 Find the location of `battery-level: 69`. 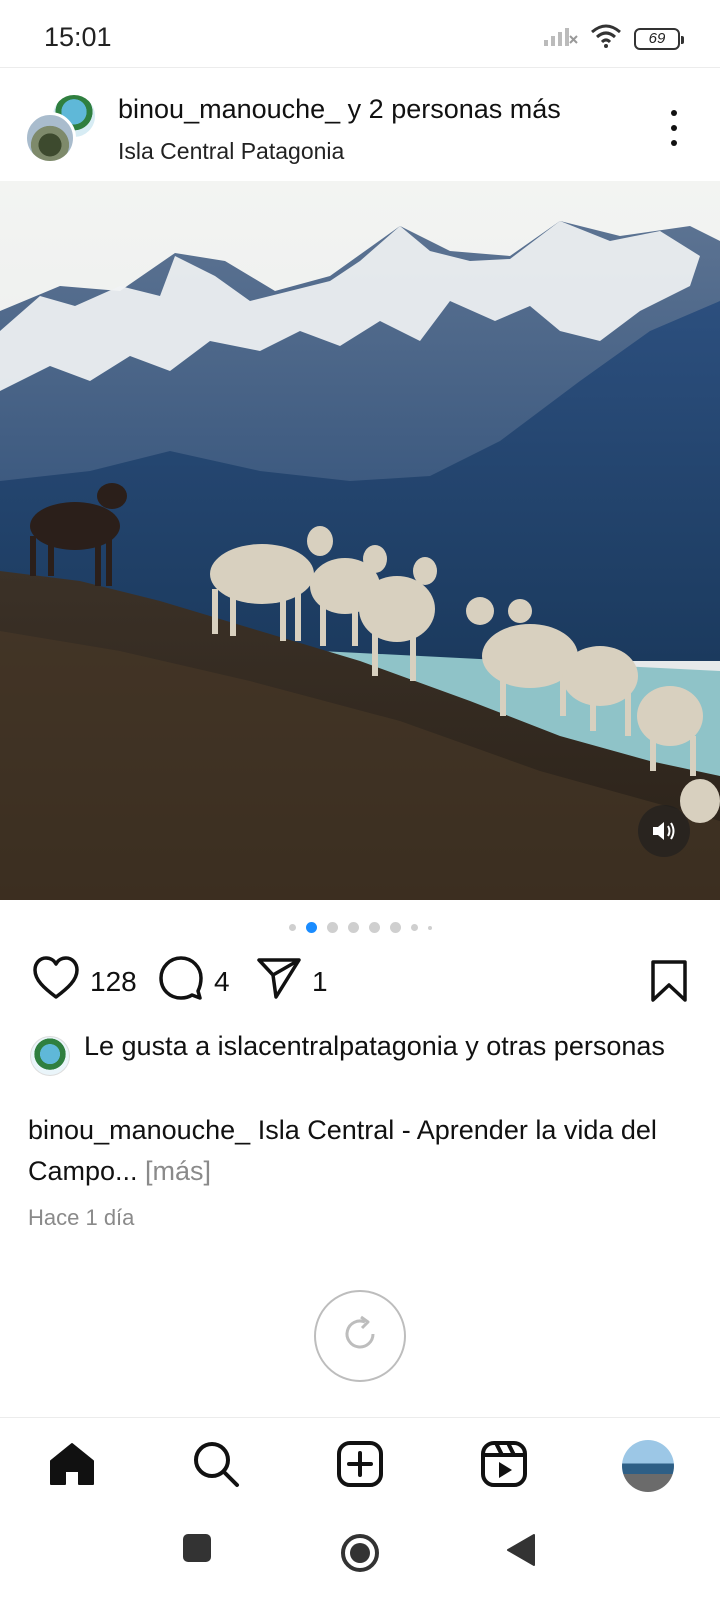

battery-level: 69 is located at coordinates (657, 38).